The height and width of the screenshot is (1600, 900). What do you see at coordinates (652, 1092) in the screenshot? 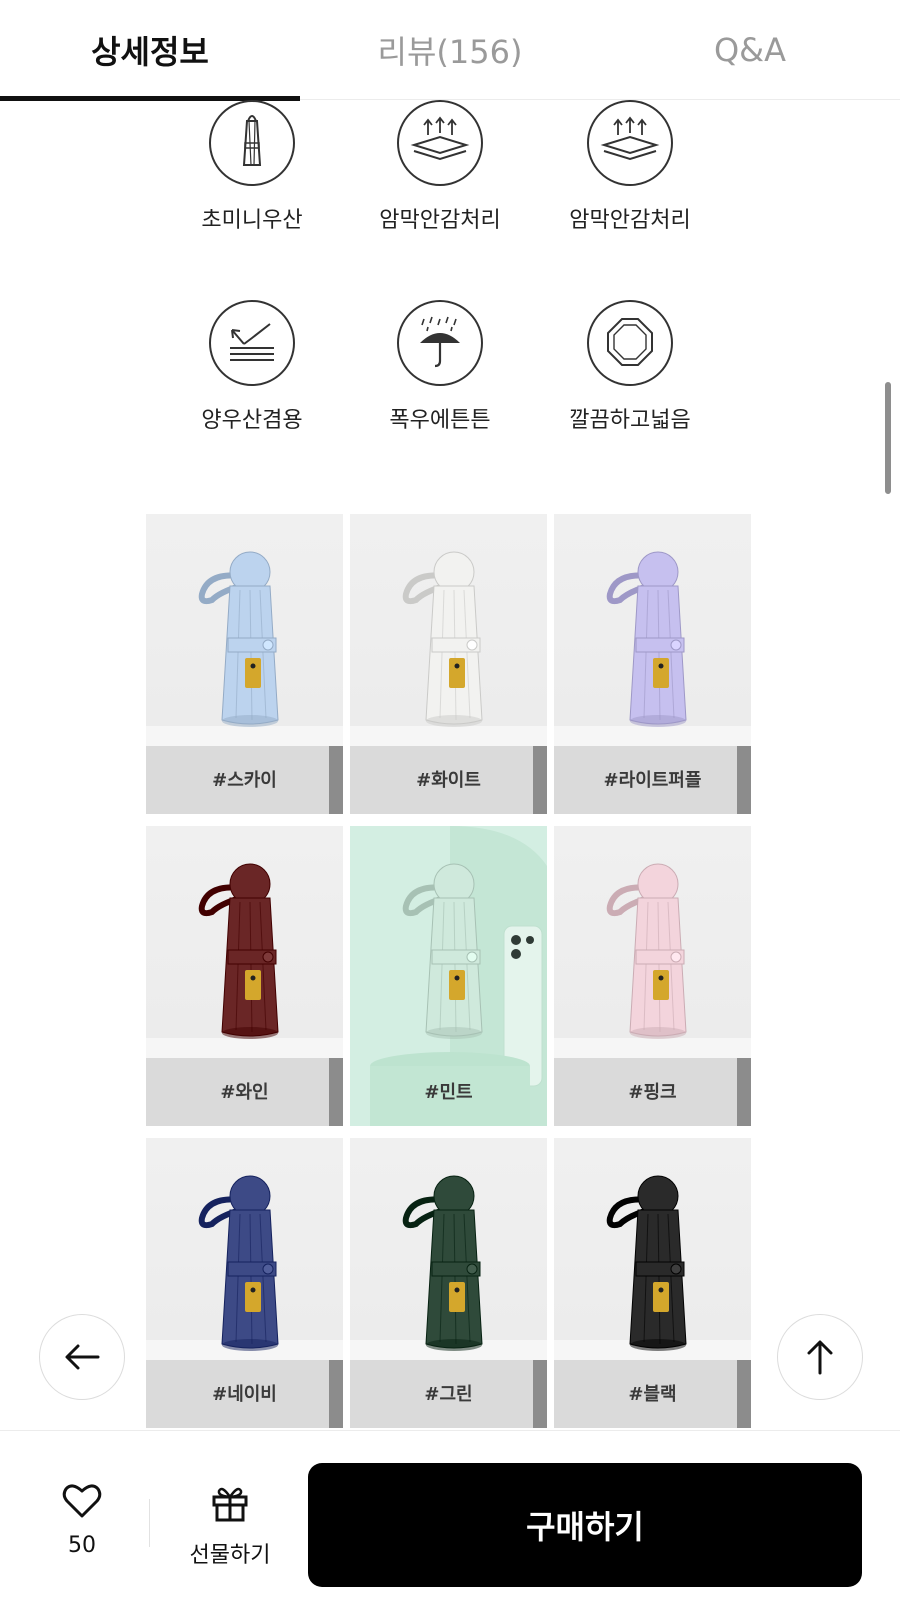
I see `product-color-name: #핑크` at bounding box center [652, 1092].